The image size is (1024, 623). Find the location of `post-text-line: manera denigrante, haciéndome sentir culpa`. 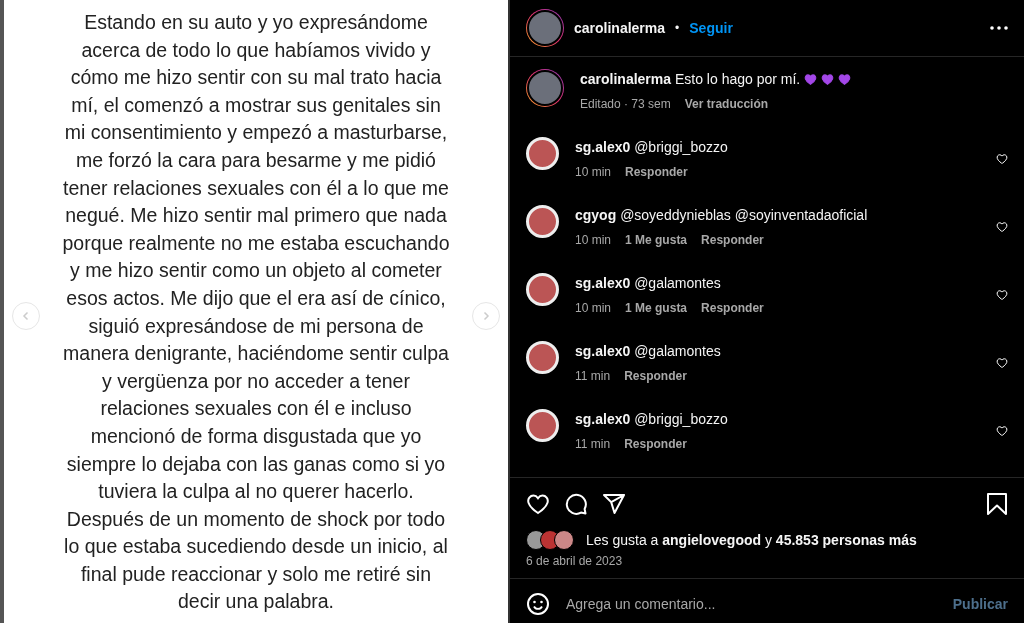

post-text-line: manera denigrante, haciéndome sentir culpa is located at coordinates (256, 354).